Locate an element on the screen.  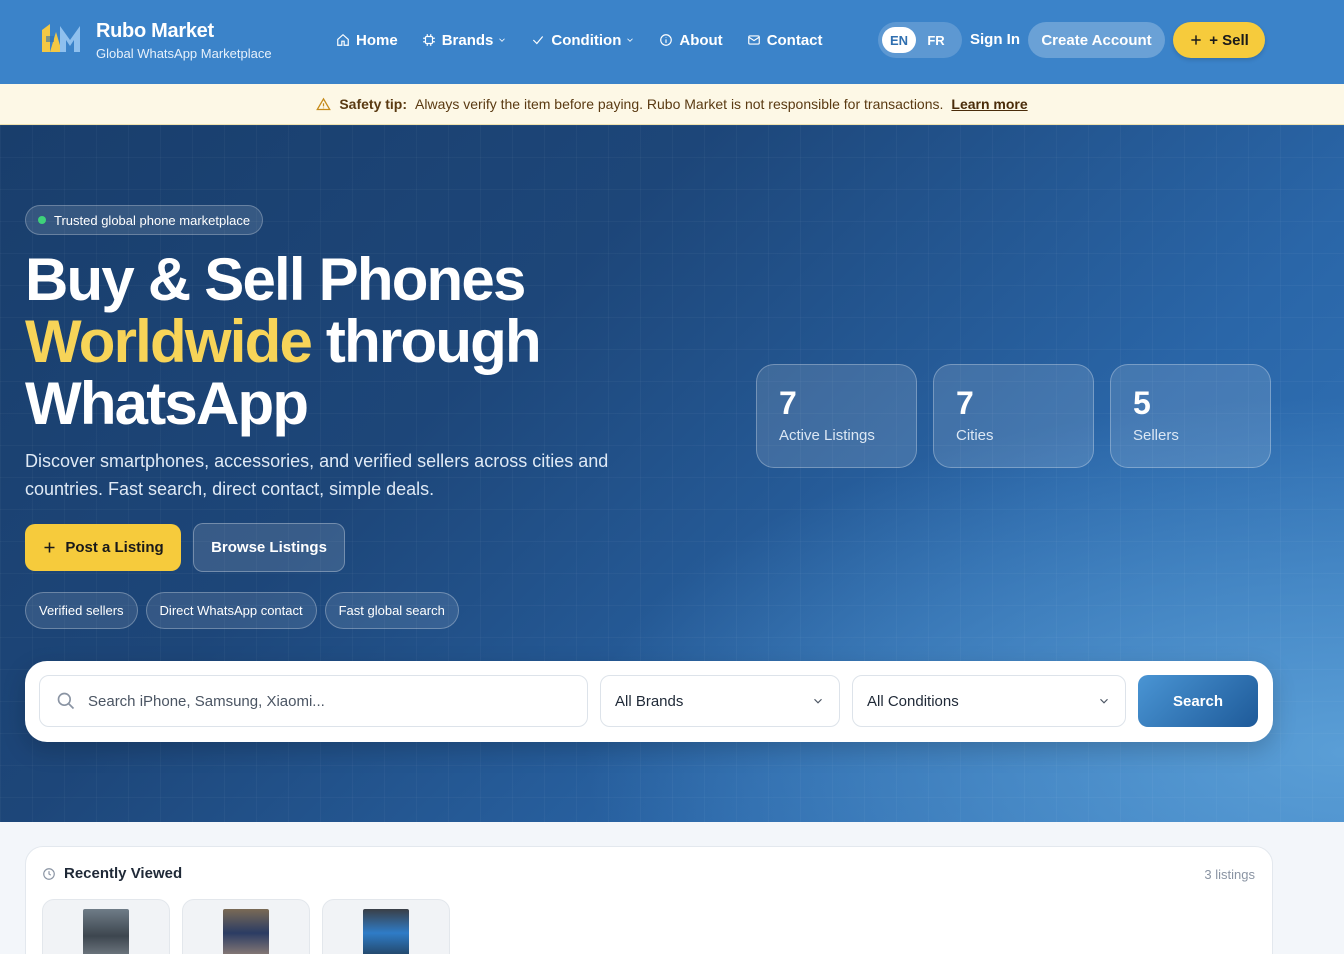
recently-viewed-heading: Recently Viewed is located at coordinates (112, 873).